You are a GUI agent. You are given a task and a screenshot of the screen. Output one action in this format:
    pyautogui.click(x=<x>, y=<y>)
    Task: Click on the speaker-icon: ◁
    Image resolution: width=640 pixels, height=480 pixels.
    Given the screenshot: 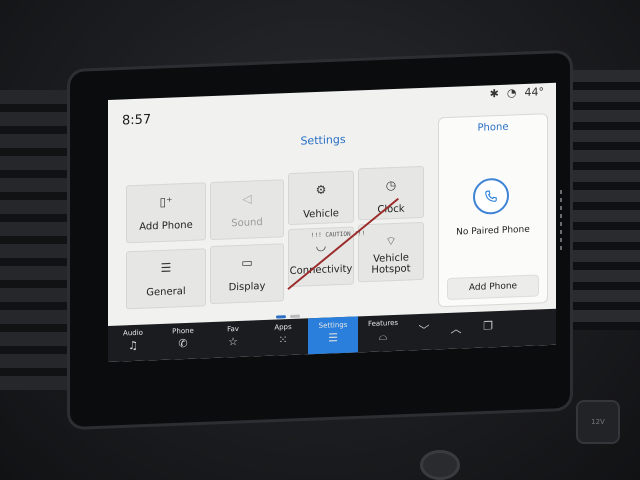 What is the action you would take?
    pyautogui.click(x=247, y=198)
    